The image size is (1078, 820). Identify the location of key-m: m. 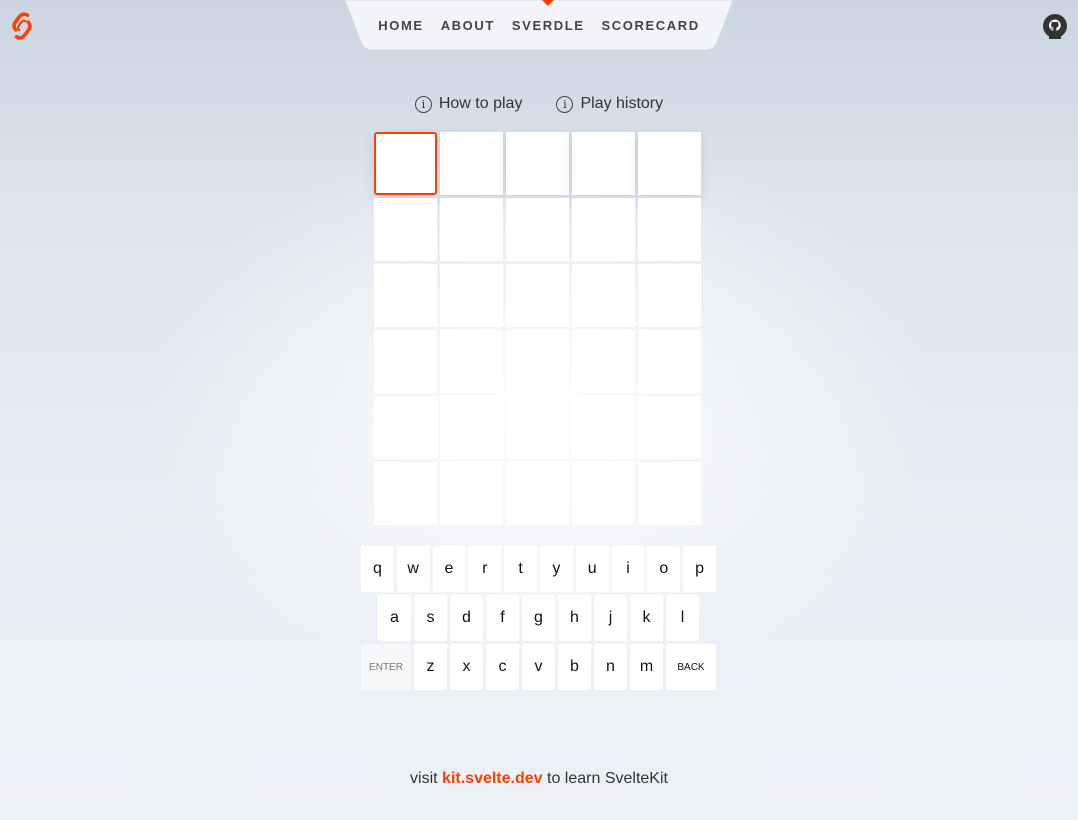
(646, 667).